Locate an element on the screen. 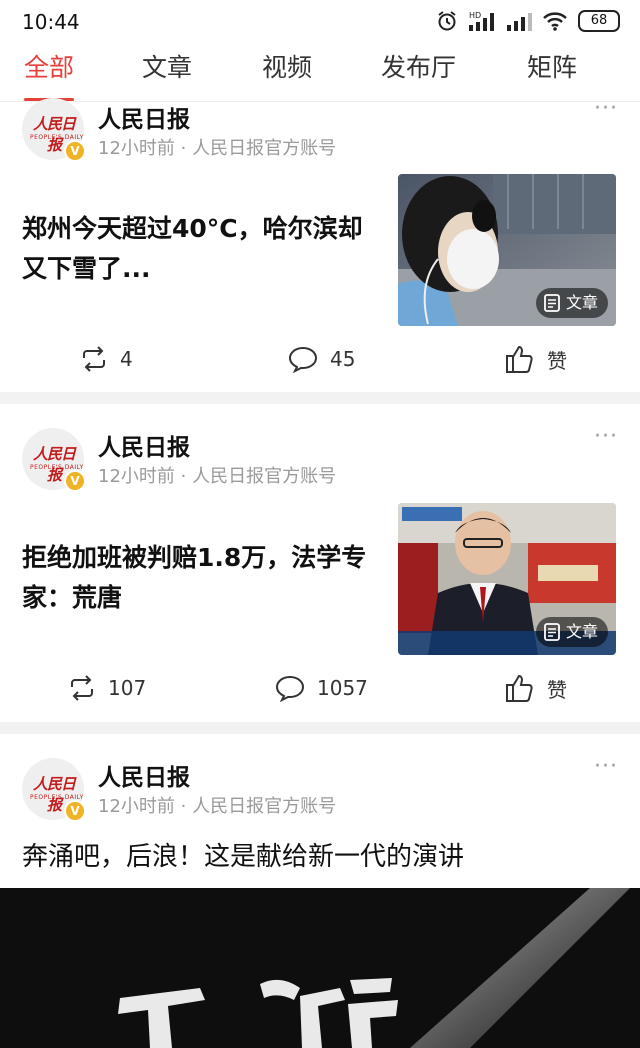 This screenshot has width=640, height=1048. status-time: 10:44 is located at coordinates (51, 22).